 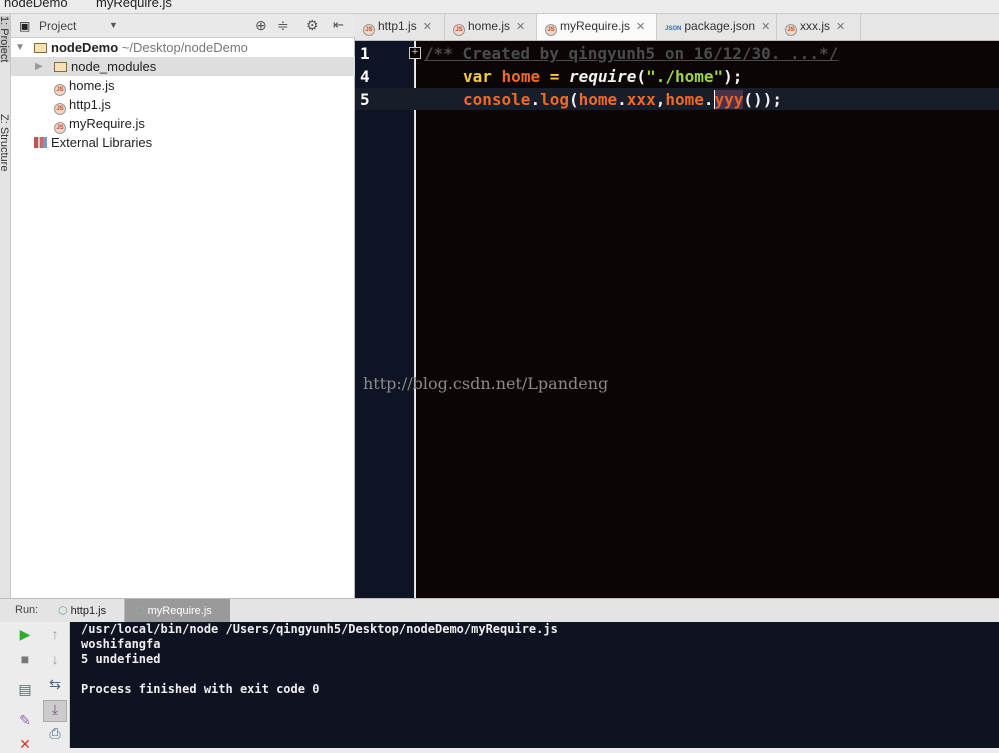 I want to click on run-toolbar: ▶ ■ ▤ ✎ ✕ ↑ ↓ ⇆ ⤓ ⎙, so click(x=35, y=687).